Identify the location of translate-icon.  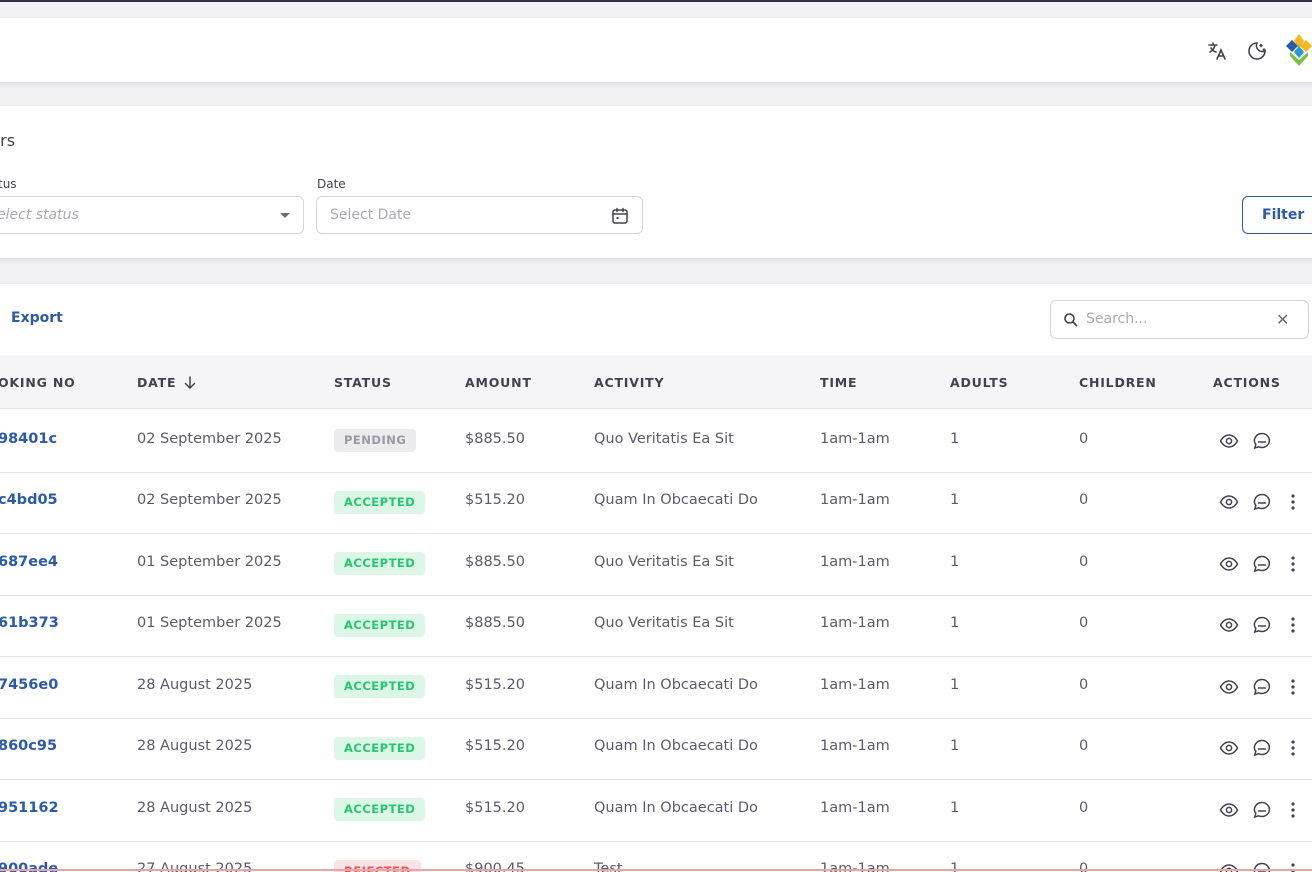
(1217, 51).